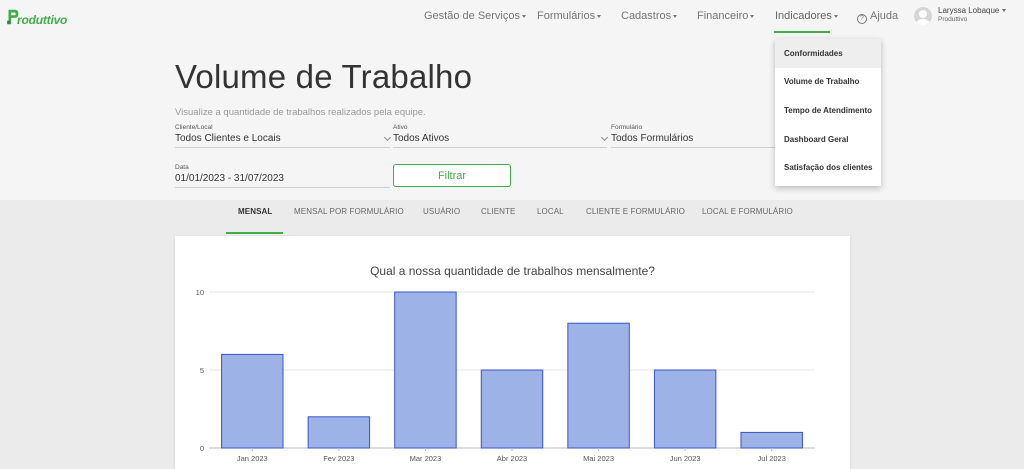 This screenshot has height=469, width=1024. What do you see at coordinates (772, 458) in the screenshot?
I see `x-tick-label: Jul 2023` at bounding box center [772, 458].